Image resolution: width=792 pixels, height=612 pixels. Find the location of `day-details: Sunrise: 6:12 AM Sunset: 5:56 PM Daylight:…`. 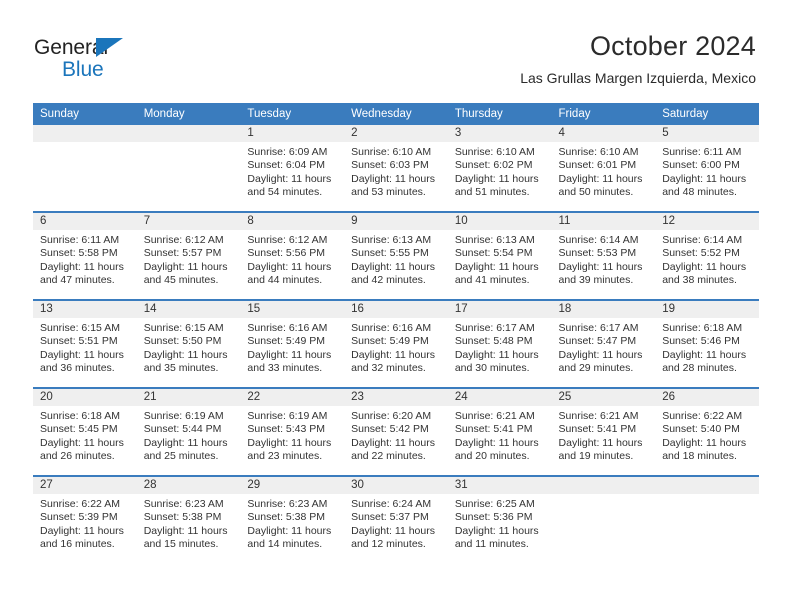

day-details: Sunrise: 6:12 AM Sunset: 5:56 PM Daylight:… is located at coordinates (292, 259).